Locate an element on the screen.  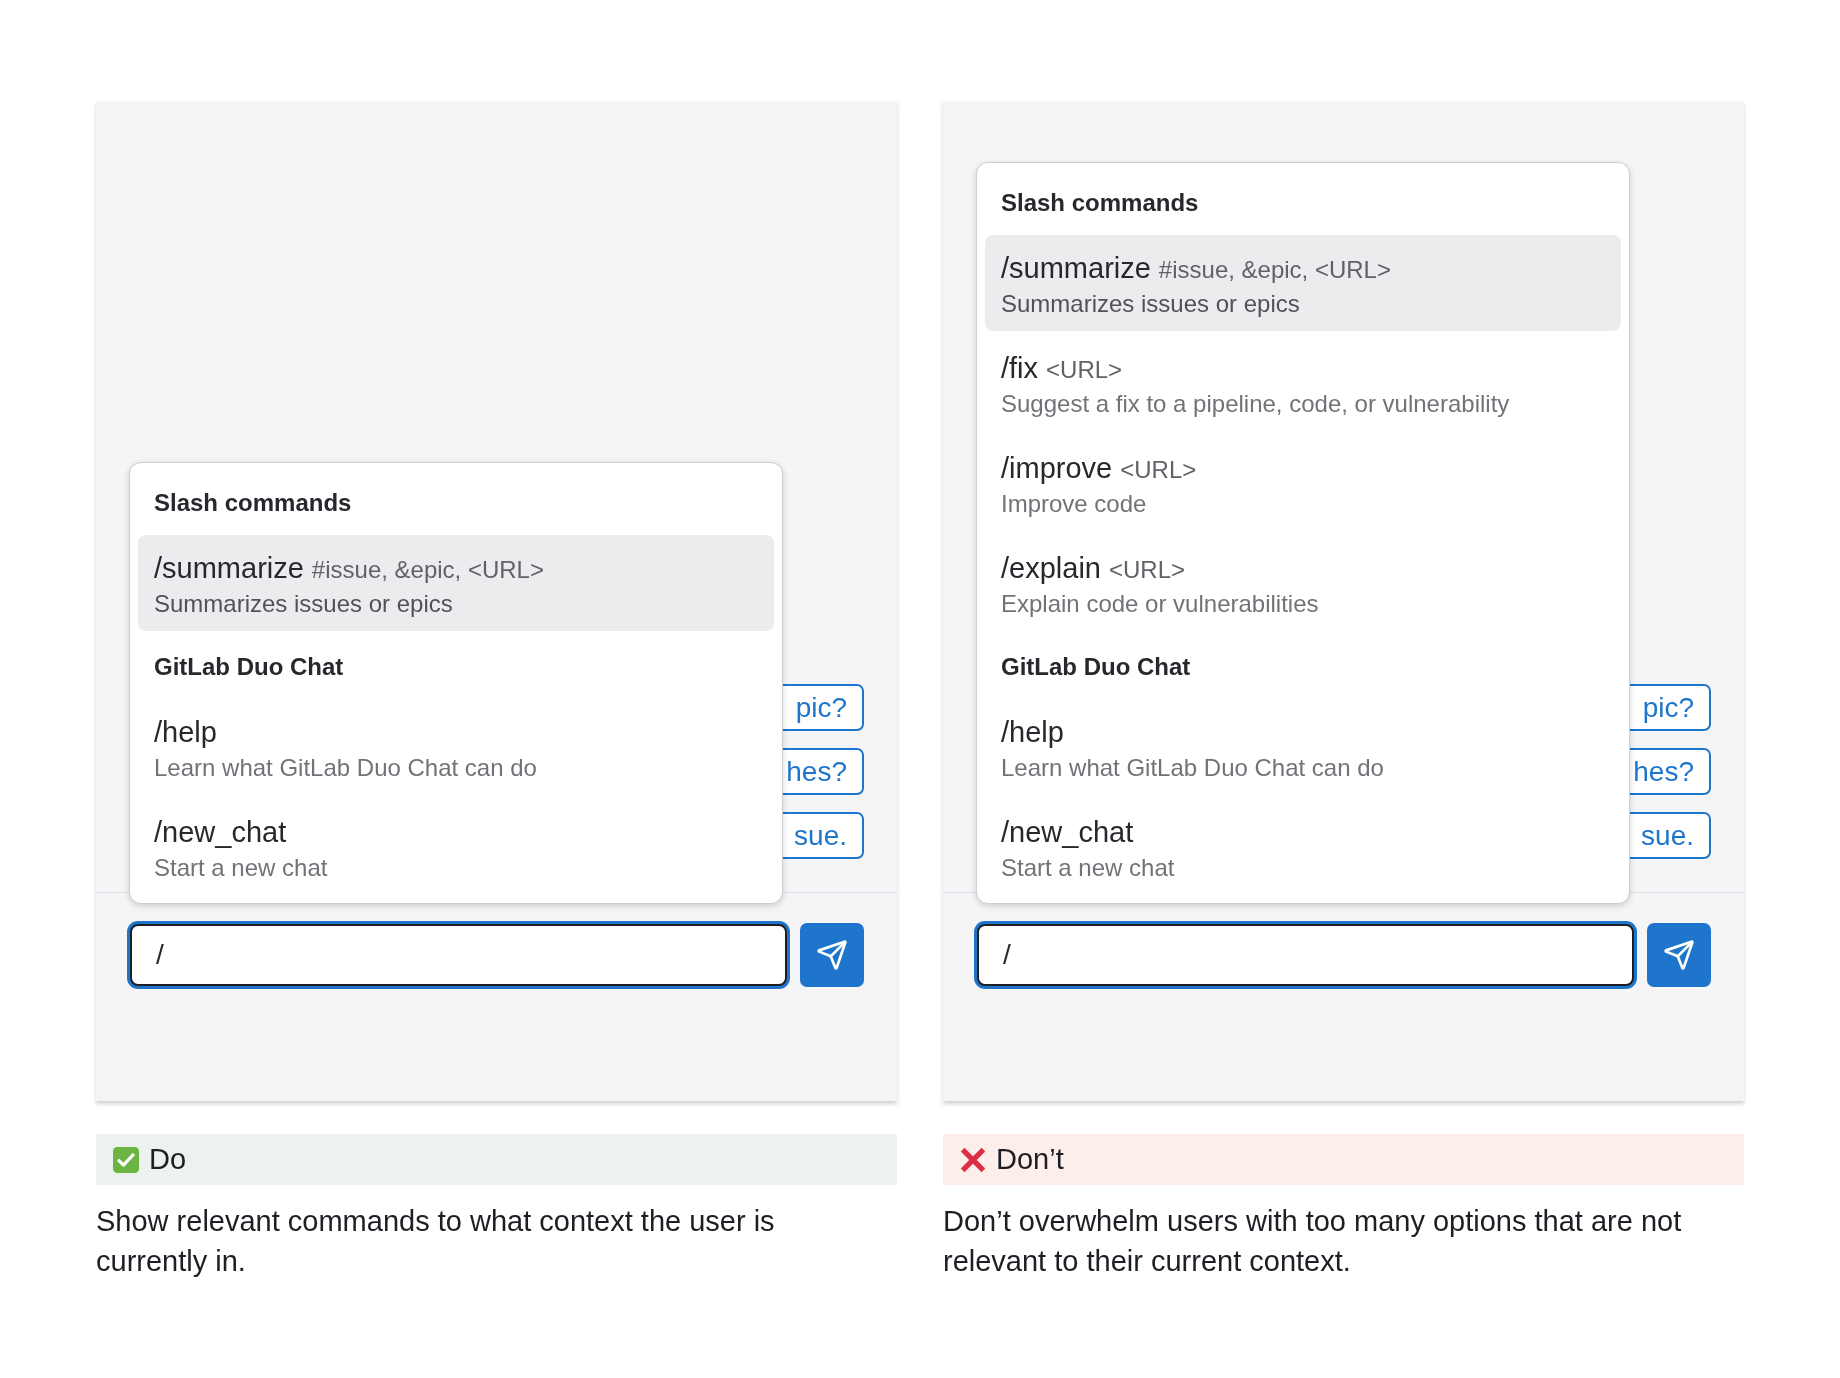
verdict-label: Do is located at coordinates (168, 1159).